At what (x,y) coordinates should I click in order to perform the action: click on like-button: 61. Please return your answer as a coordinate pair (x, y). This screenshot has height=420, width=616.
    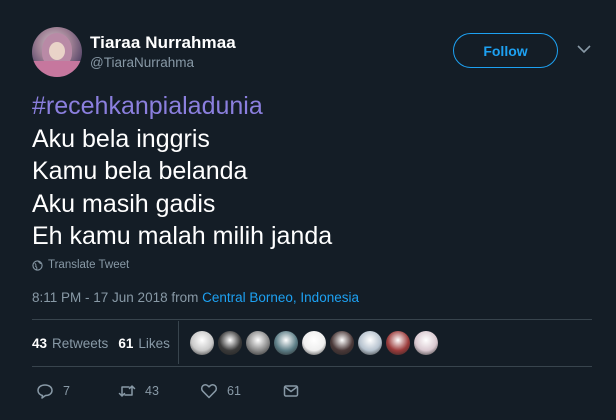
    Looking at the image, I should click on (241, 391).